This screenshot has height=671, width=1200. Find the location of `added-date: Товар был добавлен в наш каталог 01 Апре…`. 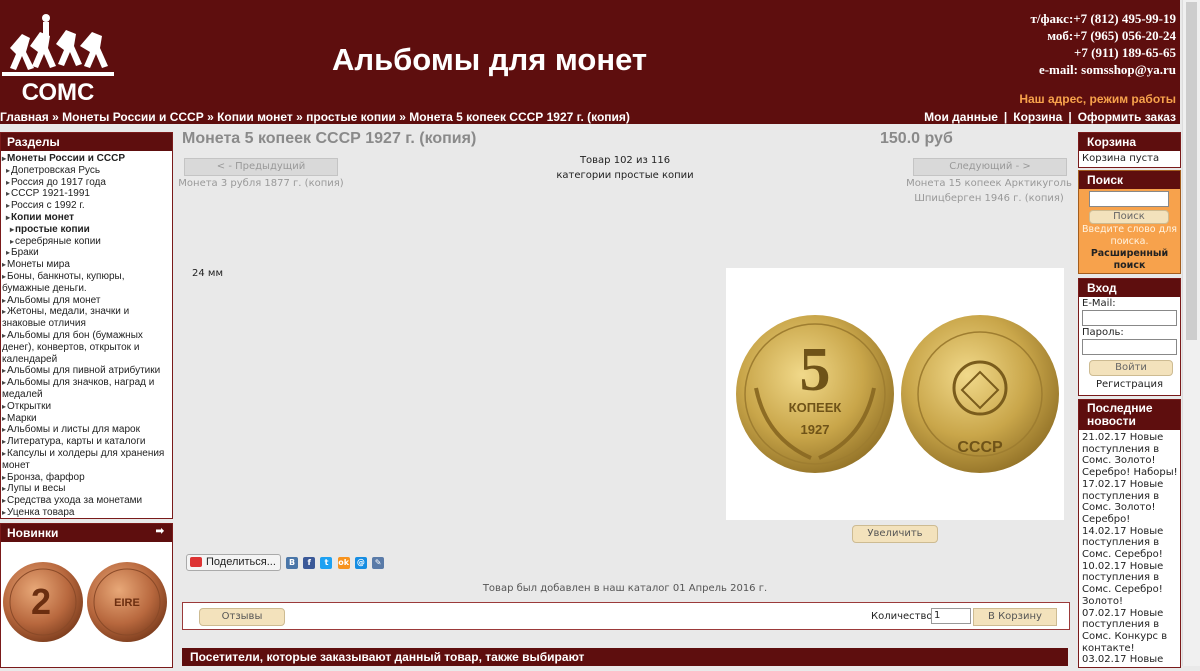

added-date: Товар был добавлен в наш каталог 01 Апре… is located at coordinates (625, 588).